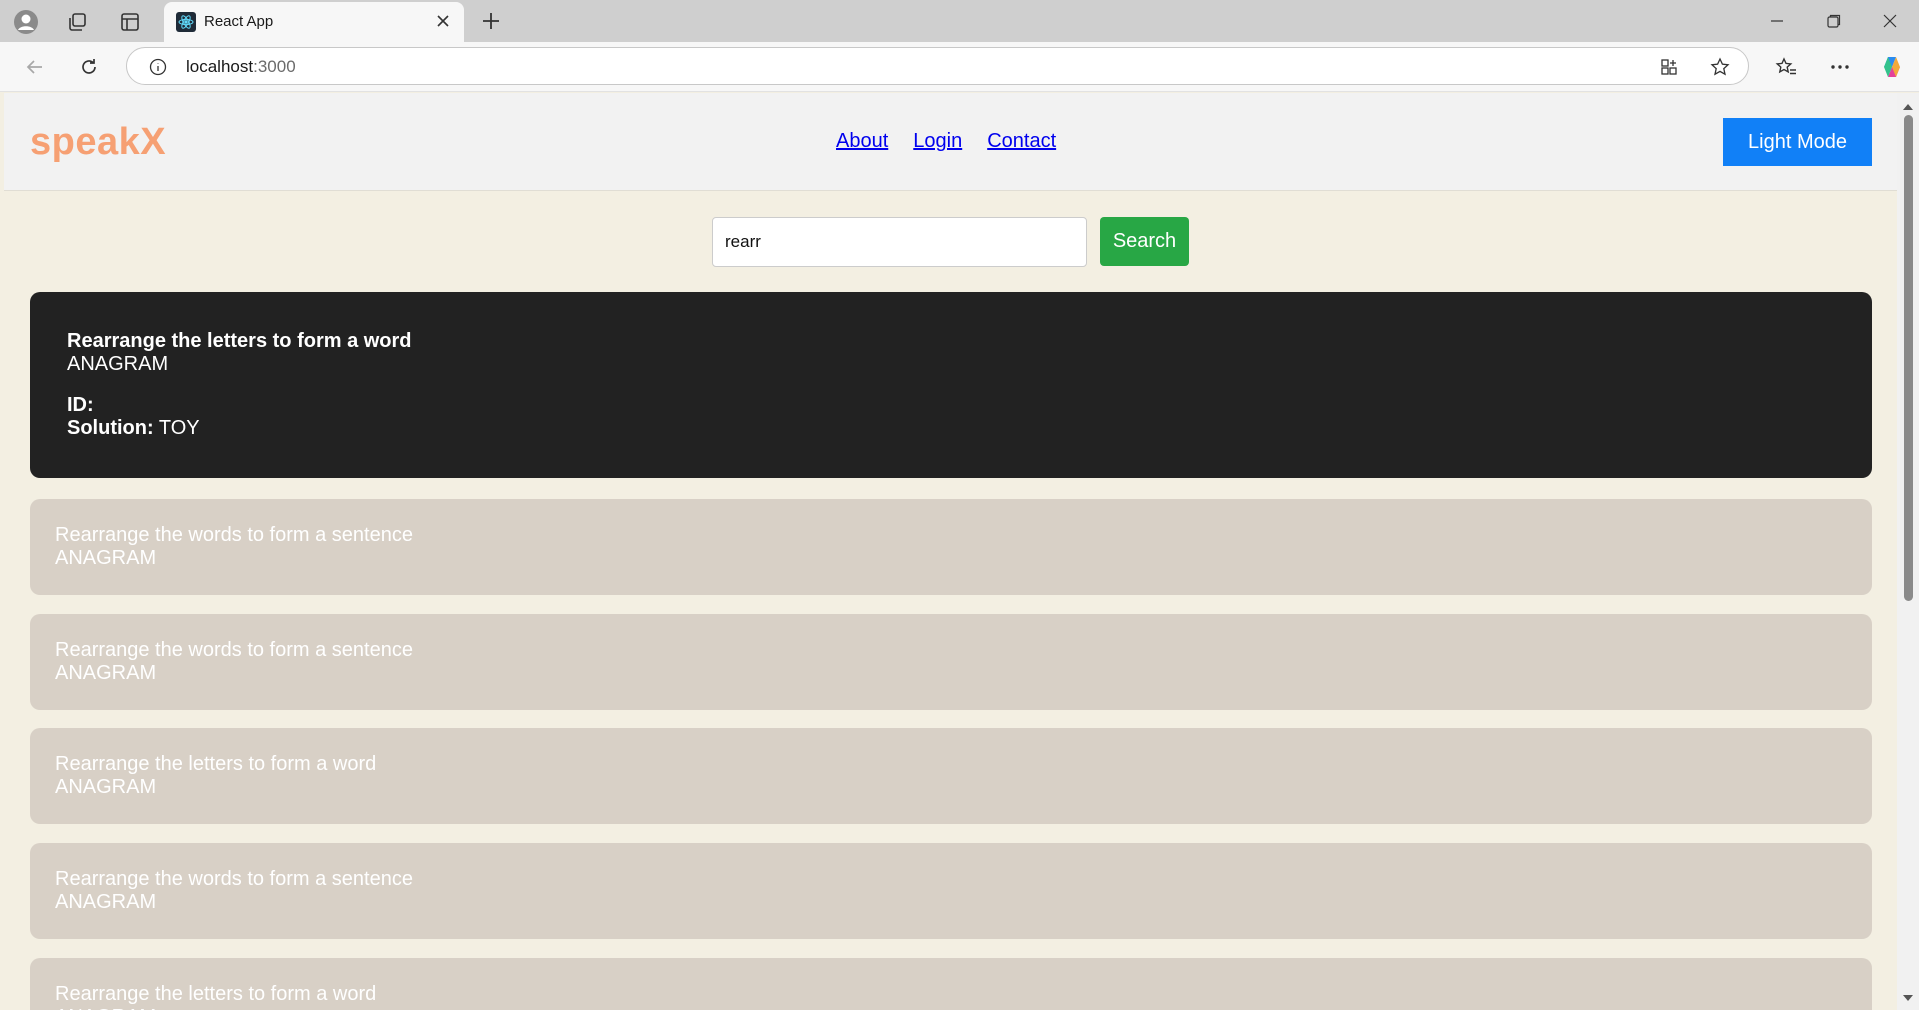 Image resolution: width=1919 pixels, height=1010 pixels. Describe the element at coordinates (186, 22) in the screenshot. I see `react-favicon` at that location.